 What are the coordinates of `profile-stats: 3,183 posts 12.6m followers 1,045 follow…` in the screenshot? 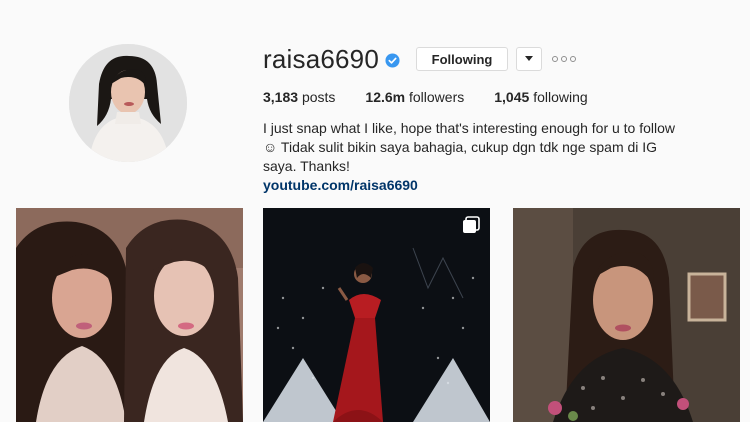 It's located at (440, 97).